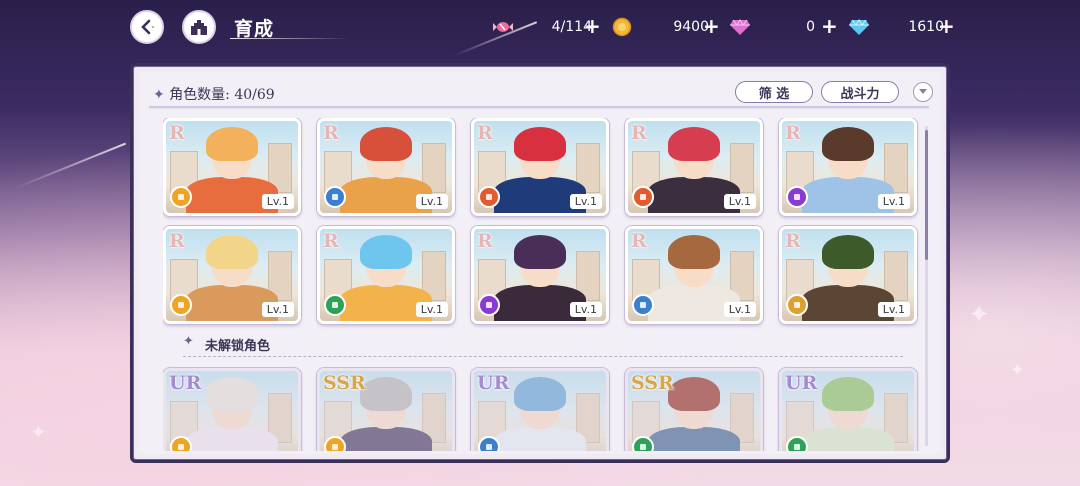 The image size is (1080, 486). Describe the element at coordinates (254, 29) in the screenshot. I see `page-title: 育成` at that location.